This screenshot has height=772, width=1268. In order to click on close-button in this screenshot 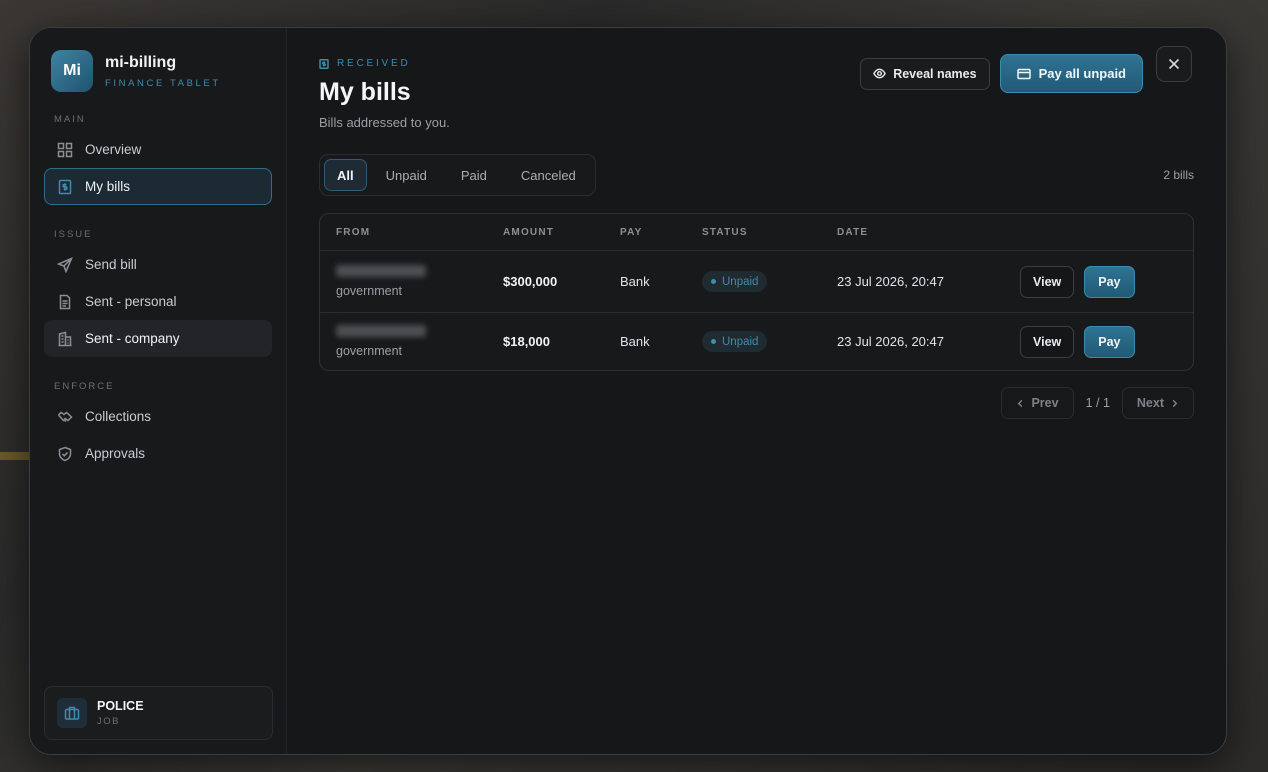, I will do `click(1174, 64)`.